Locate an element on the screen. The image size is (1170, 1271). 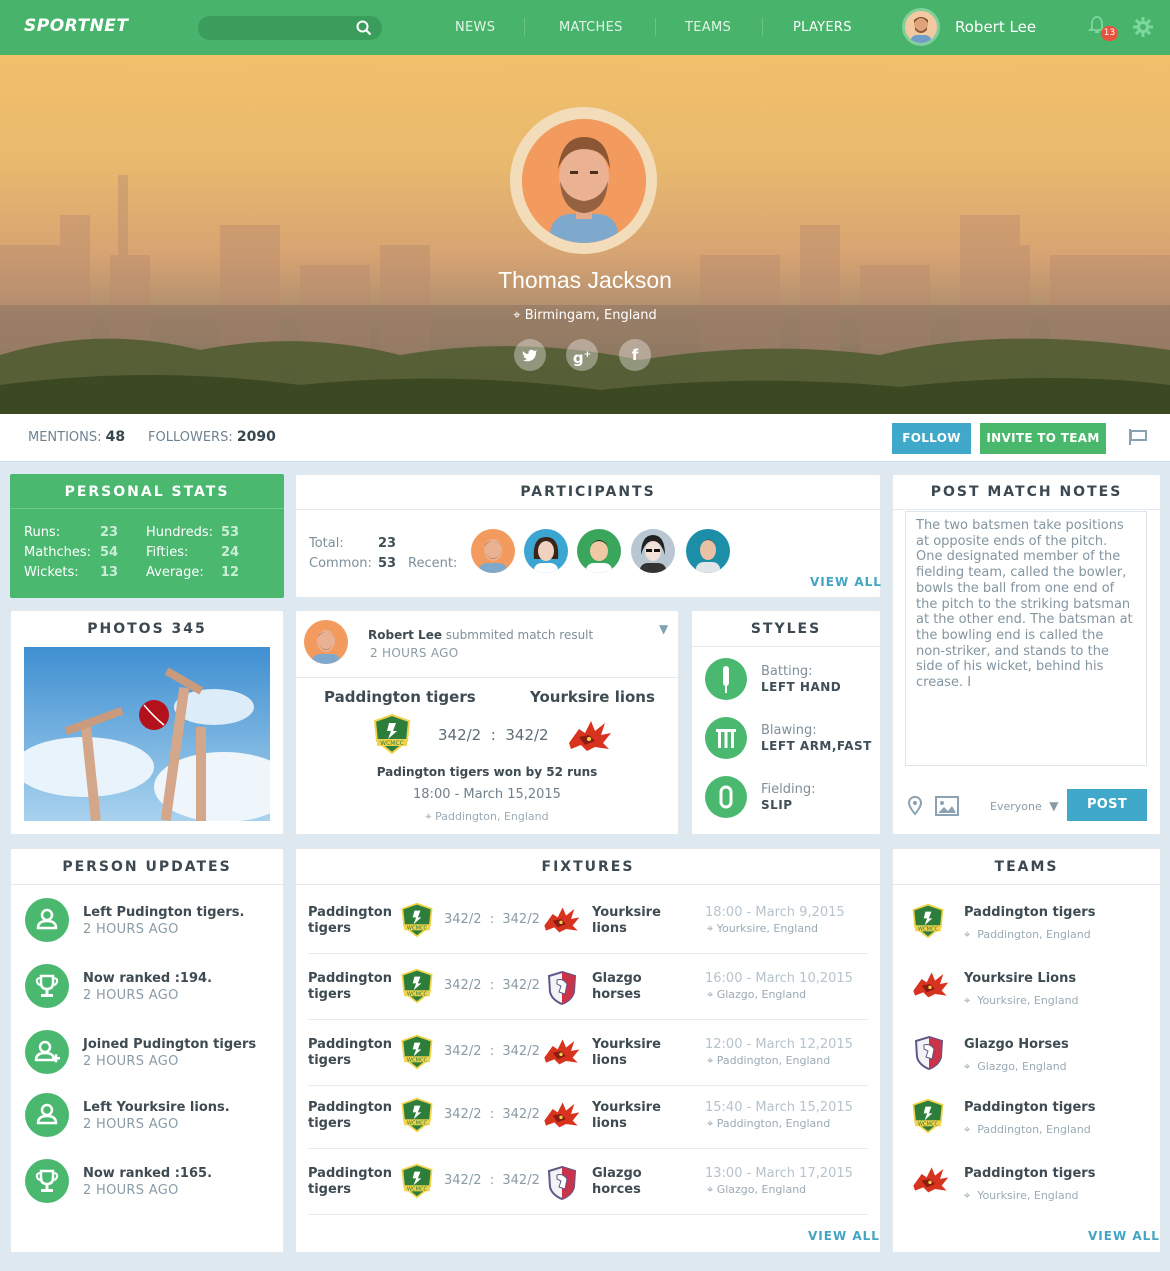
match-date: 18:00 - March 15,2015 is located at coordinates (487, 794).